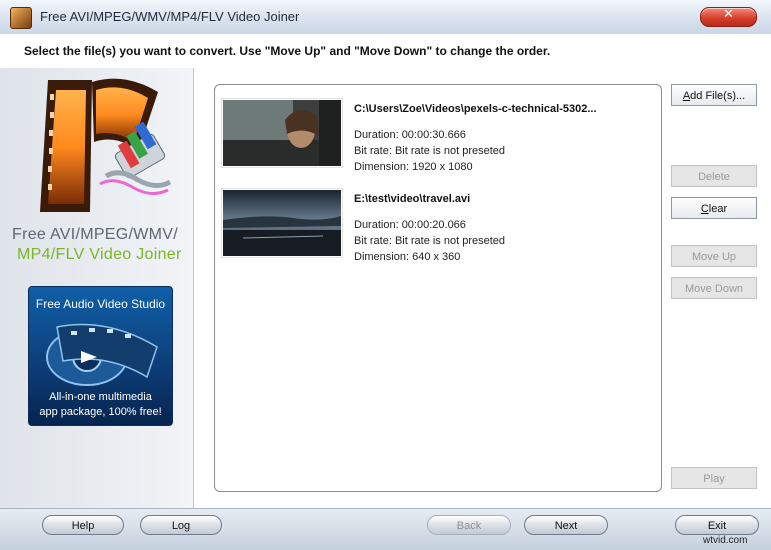  I want to click on file-duration: Duration: 00:00:30.666, so click(410, 135).